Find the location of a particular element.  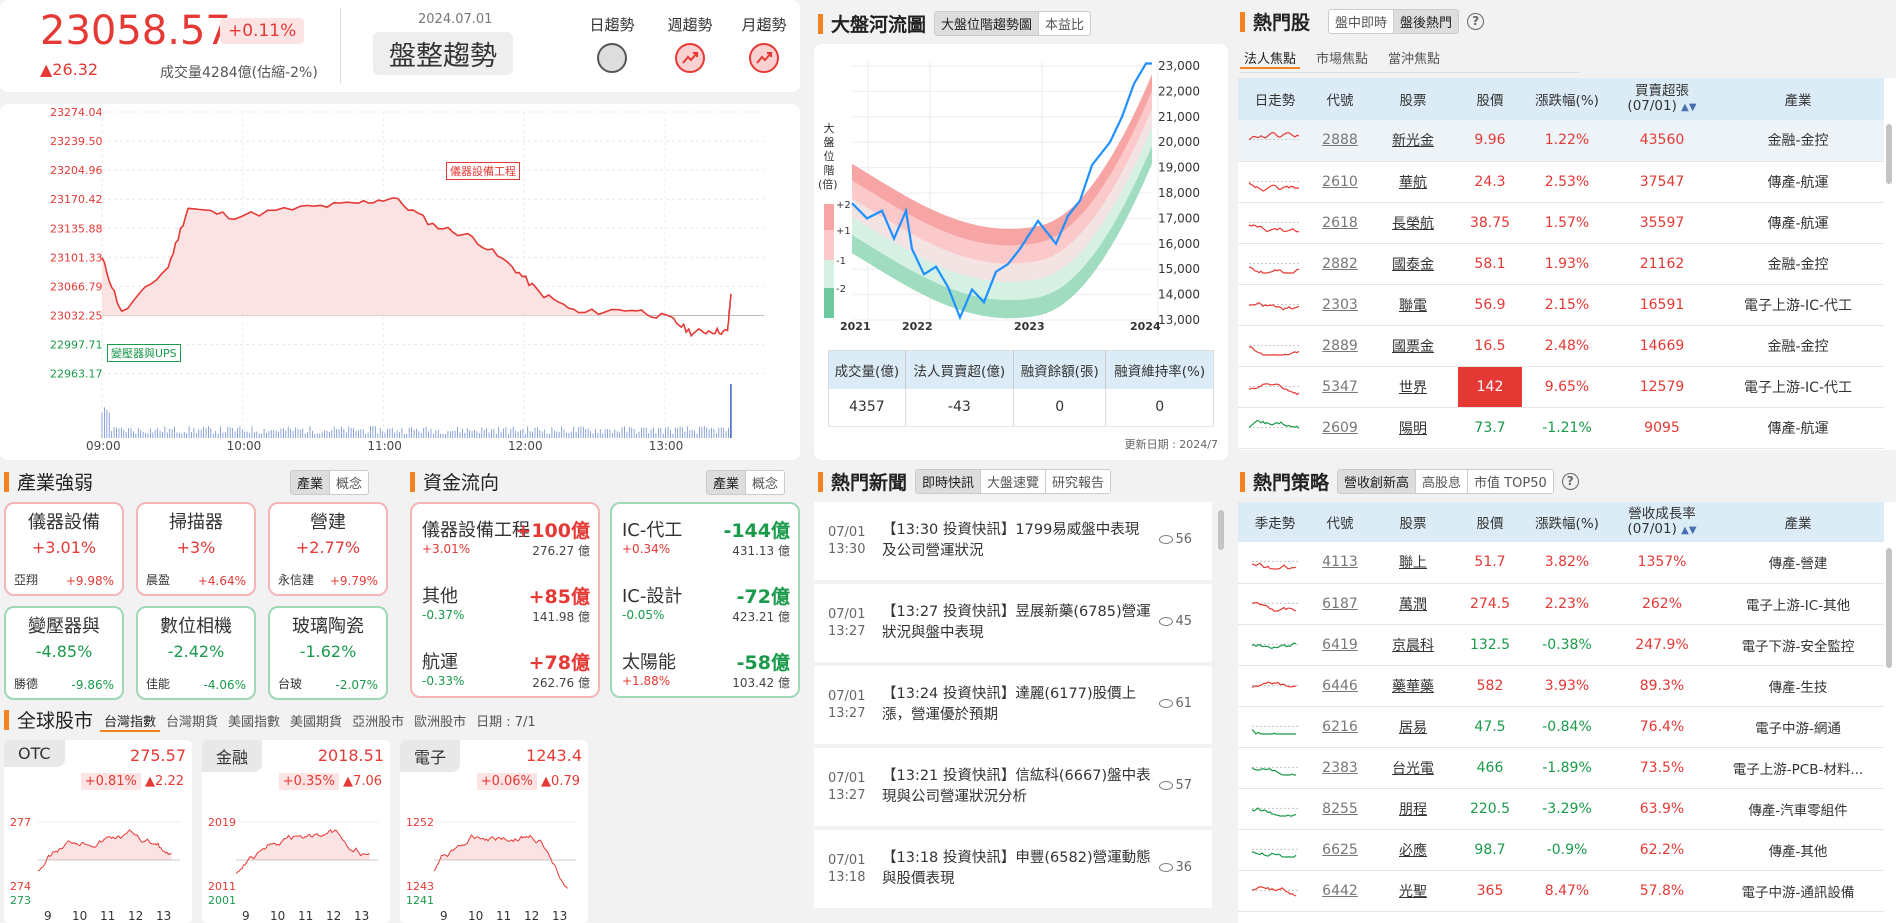

stock-name: 台光電 is located at coordinates (1413, 768).